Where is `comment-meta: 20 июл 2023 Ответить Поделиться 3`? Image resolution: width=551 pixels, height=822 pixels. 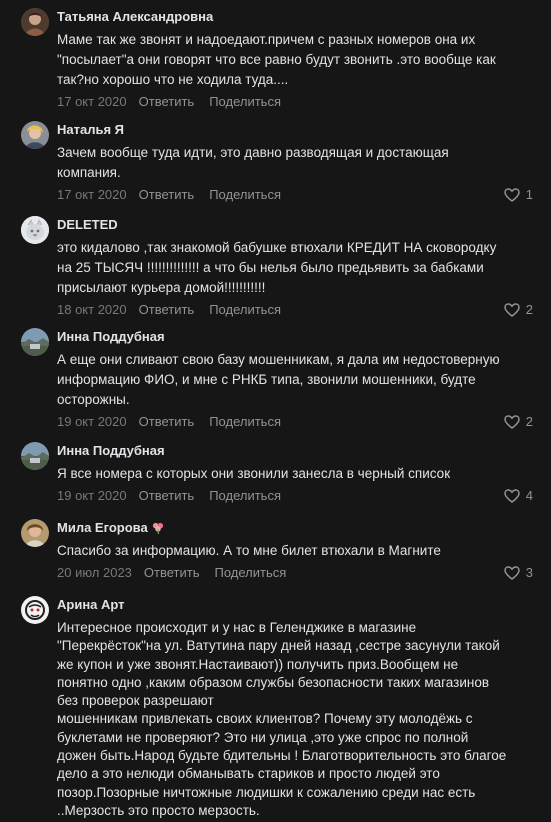 comment-meta: 20 июл 2023 Ответить Поделиться 3 is located at coordinates (297, 573).